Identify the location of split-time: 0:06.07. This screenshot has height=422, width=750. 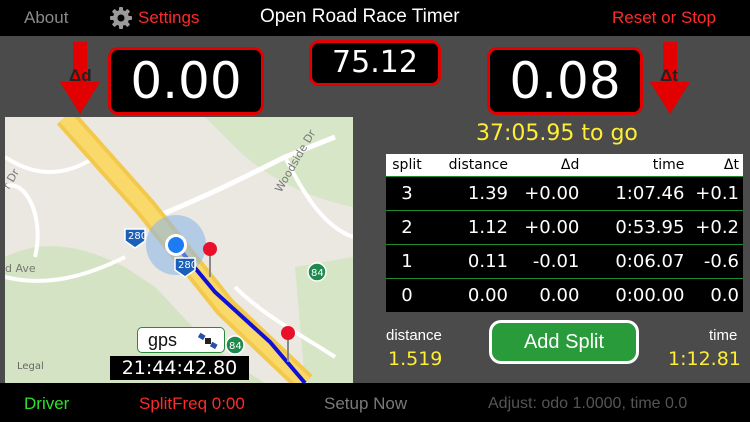
(636, 260).